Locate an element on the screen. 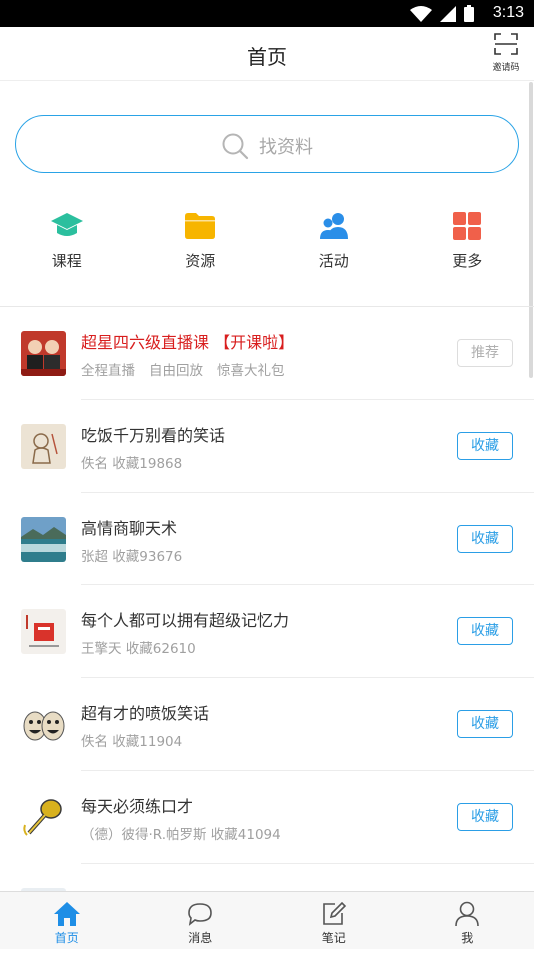 The height and width of the screenshot is (957, 534). app-header: 首页 邀请码 is located at coordinates (267, 54).